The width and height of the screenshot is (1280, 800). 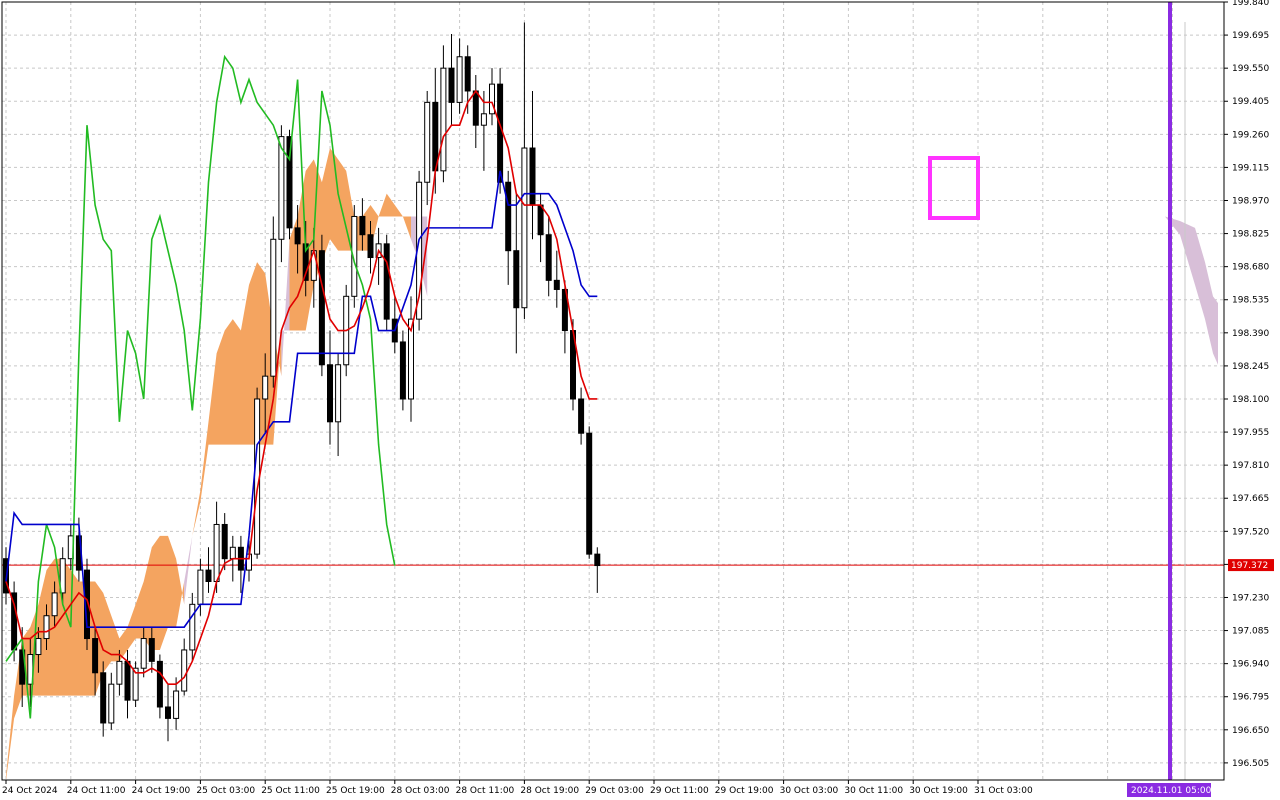 I want to click on y-tick-label: 198.535, so click(x=1250, y=301).